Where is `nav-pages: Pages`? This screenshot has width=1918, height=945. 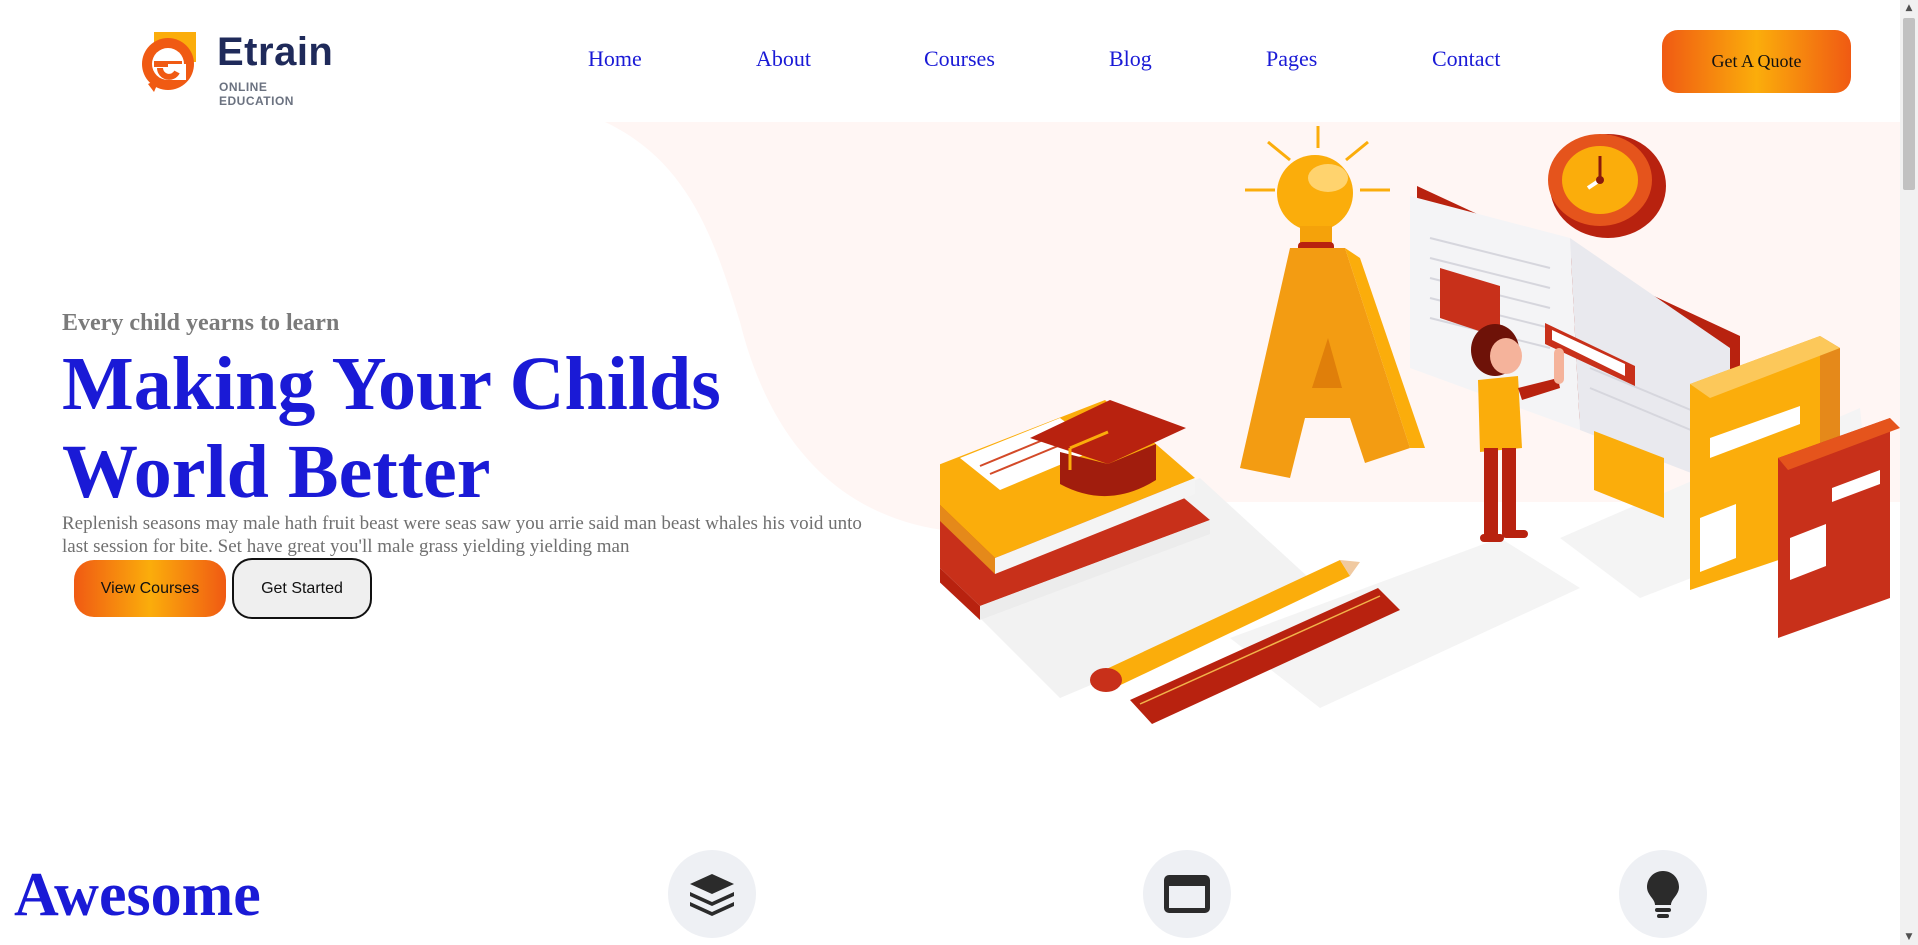 nav-pages: Pages is located at coordinates (1291, 59).